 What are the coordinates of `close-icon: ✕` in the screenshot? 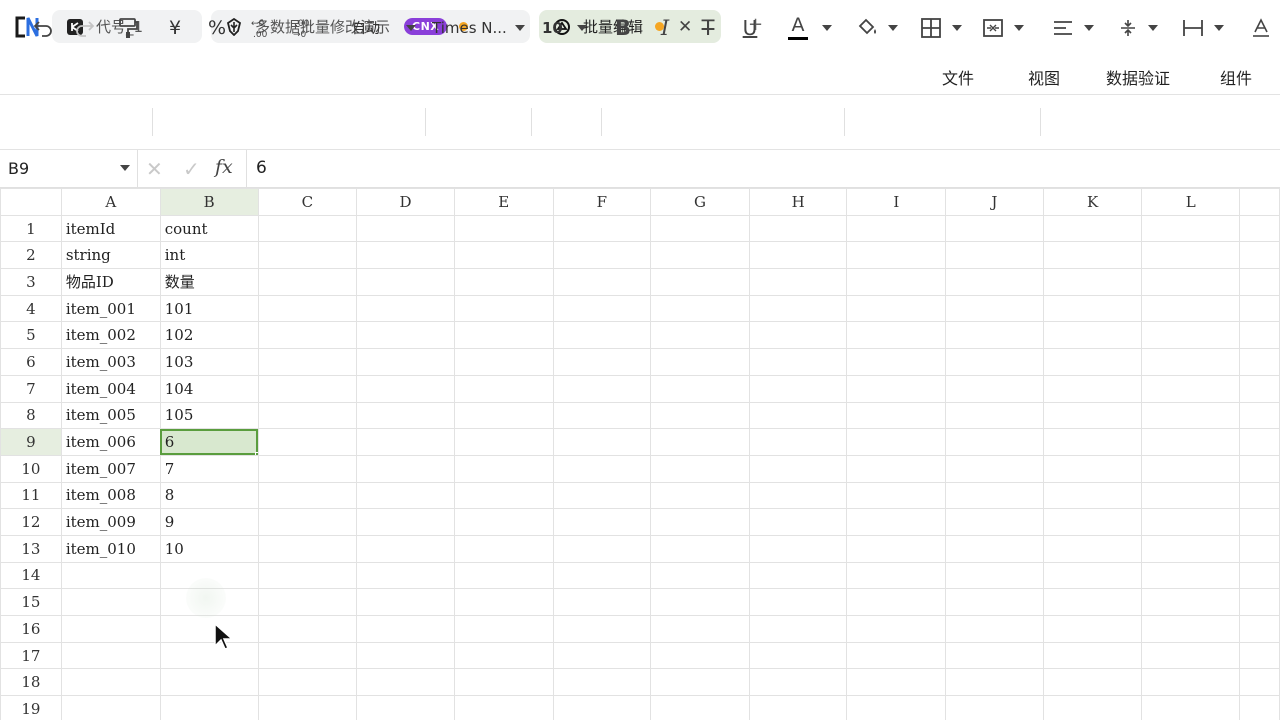 It's located at (685, 27).